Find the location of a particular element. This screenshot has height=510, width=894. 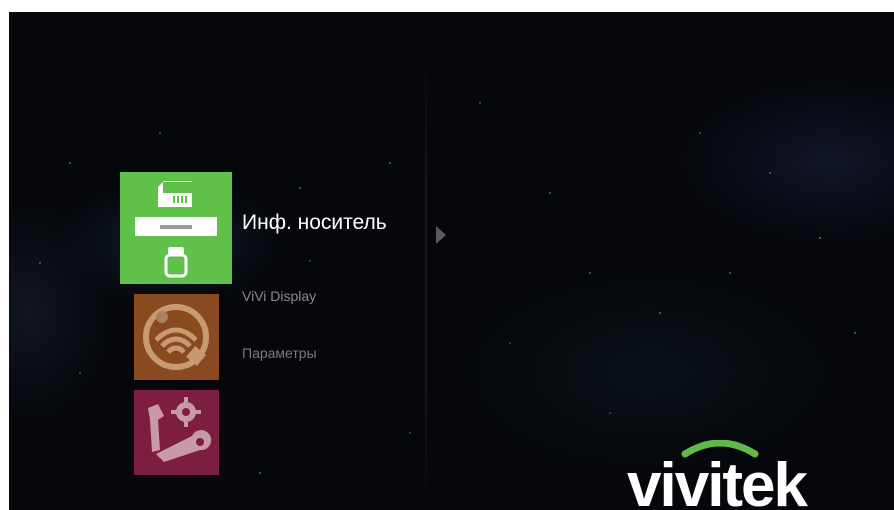

settings-tools-icon is located at coordinates (180, 429).